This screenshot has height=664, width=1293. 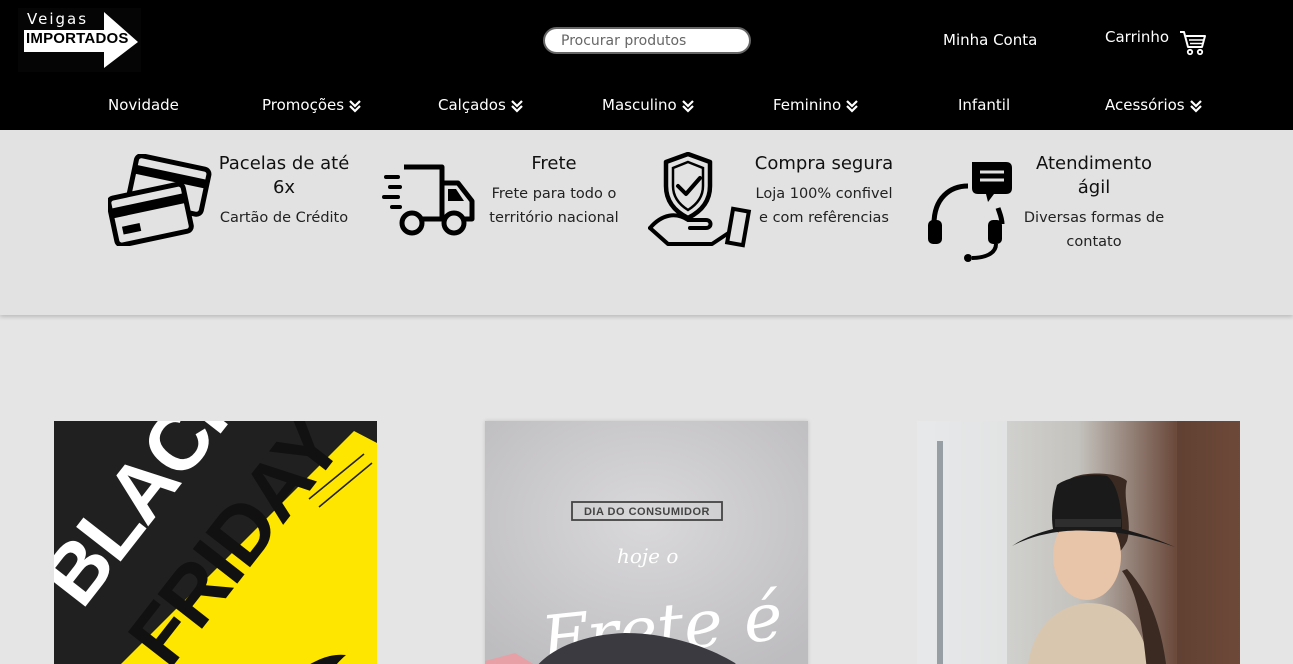 What do you see at coordinates (554, 206) in the screenshot?
I see `feature-subtitle: Frete para todo o território nacional` at bounding box center [554, 206].